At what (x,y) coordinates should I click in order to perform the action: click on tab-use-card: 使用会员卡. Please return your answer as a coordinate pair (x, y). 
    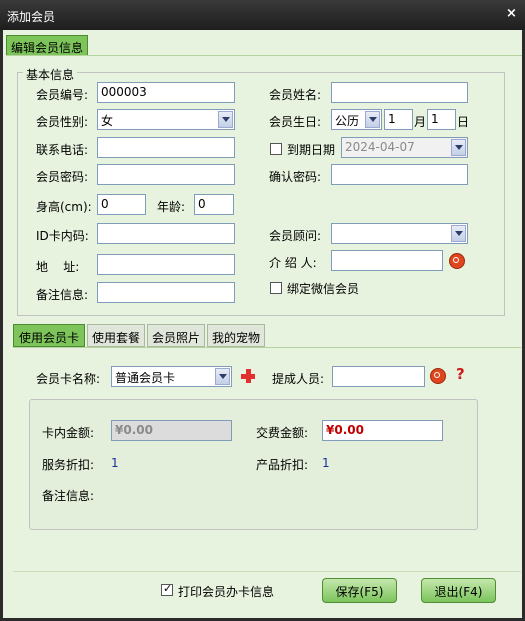
    Looking at the image, I should click on (49, 335).